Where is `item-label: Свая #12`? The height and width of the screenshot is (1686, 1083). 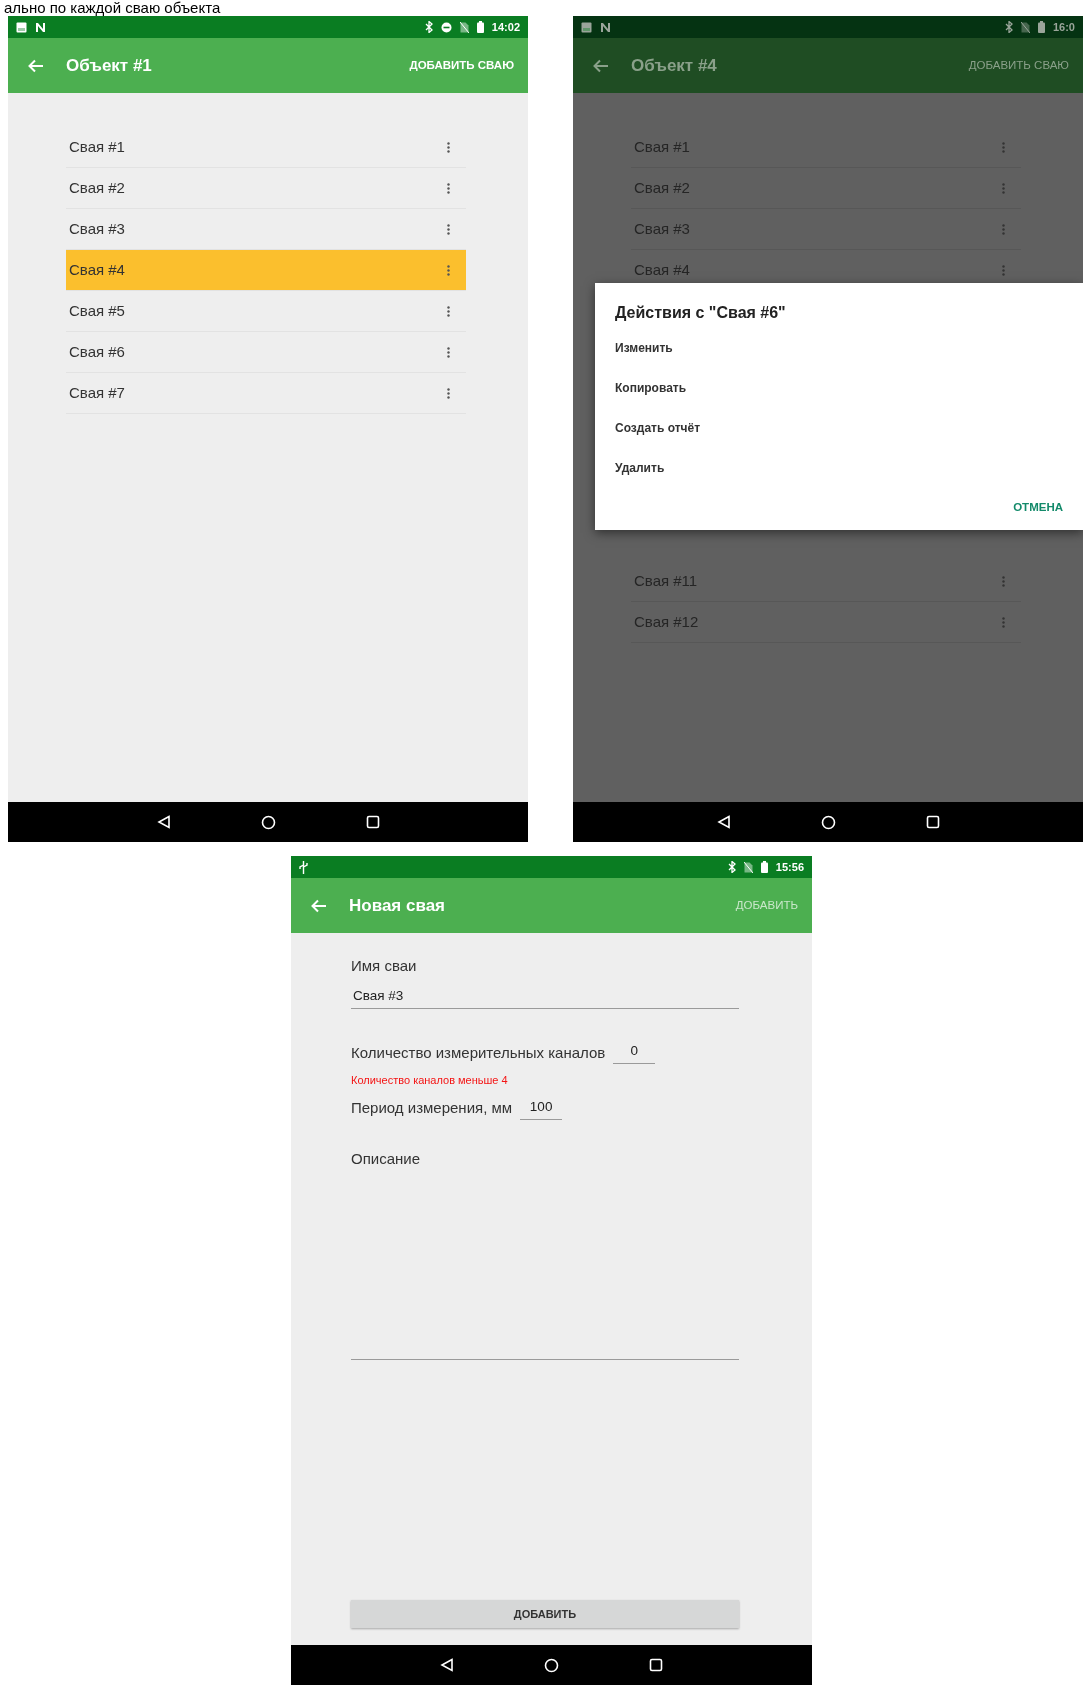 item-label: Свая #12 is located at coordinates (666, 621).